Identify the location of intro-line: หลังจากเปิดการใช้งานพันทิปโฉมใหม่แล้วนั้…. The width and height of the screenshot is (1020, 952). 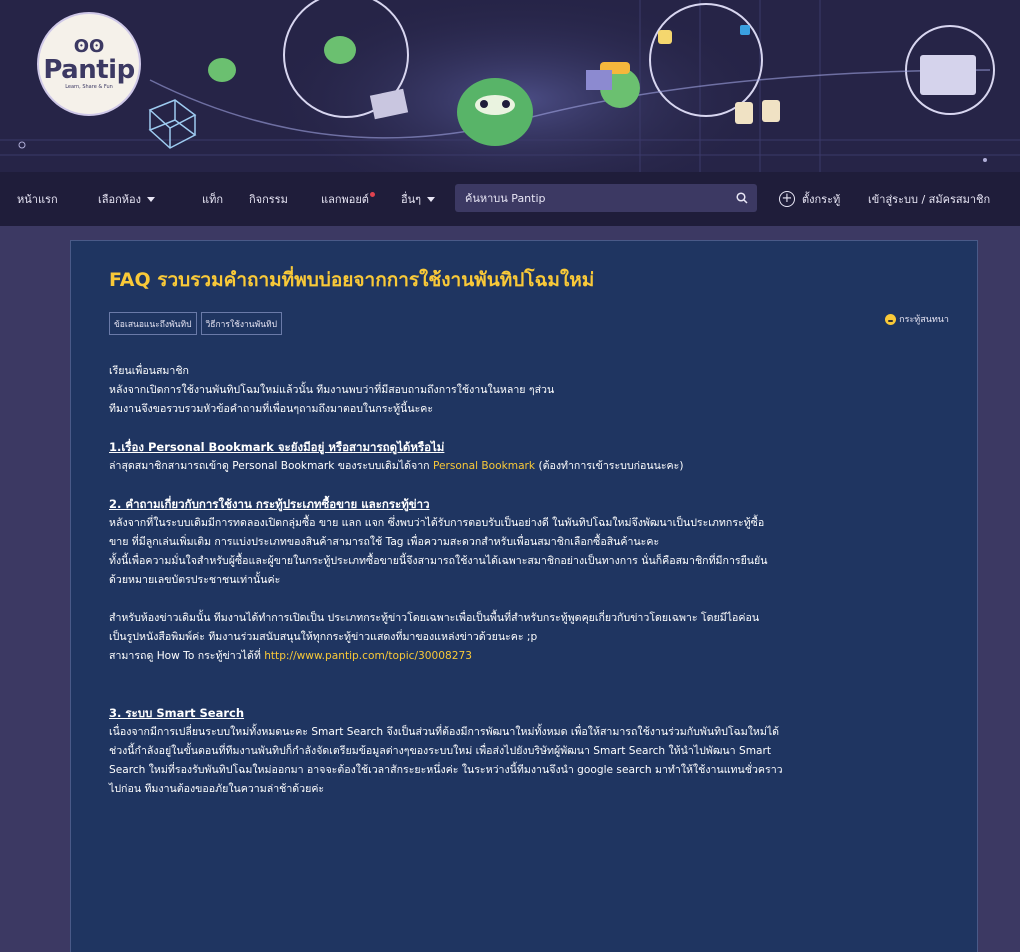
(332, 390).